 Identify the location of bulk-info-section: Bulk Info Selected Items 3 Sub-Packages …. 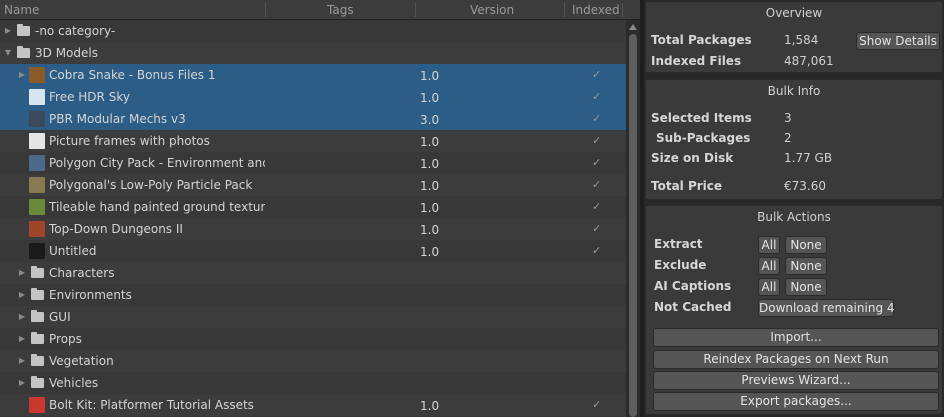
(794, 139).